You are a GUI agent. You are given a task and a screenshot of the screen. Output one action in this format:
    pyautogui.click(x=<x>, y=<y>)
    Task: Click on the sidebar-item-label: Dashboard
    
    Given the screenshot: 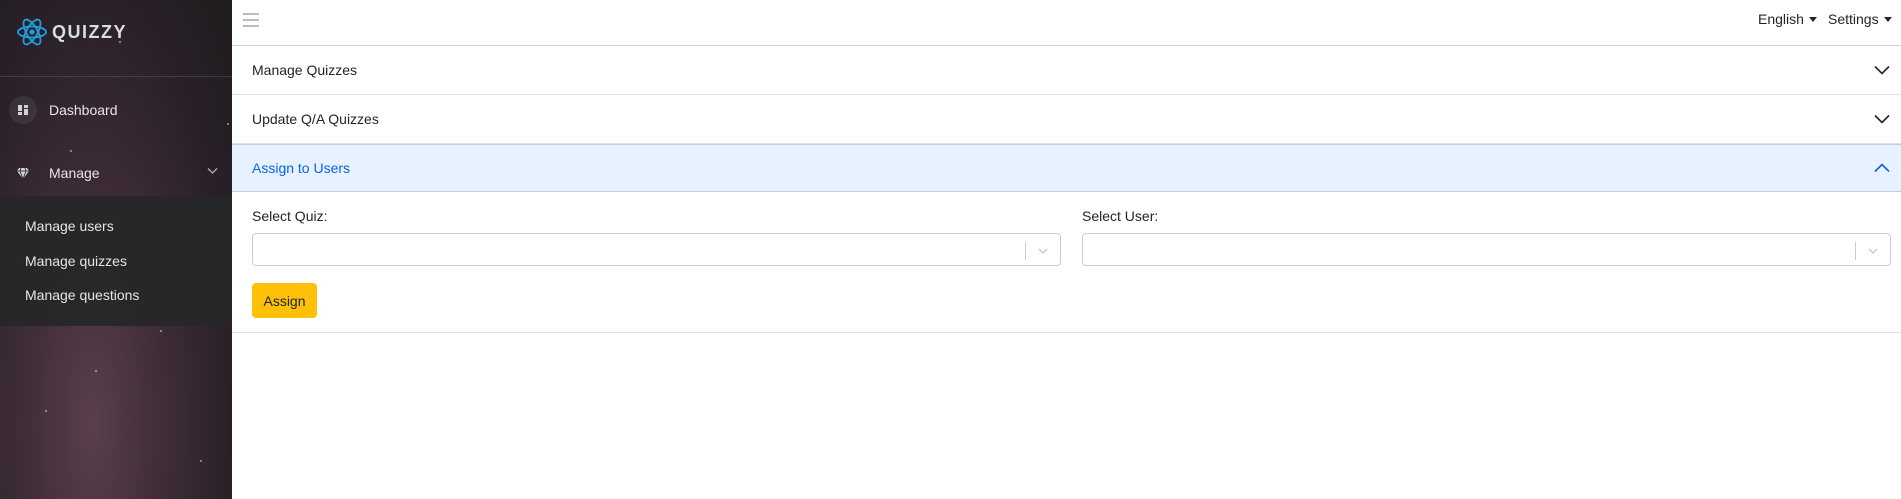 What is the action you would take?
    pyautogui.click(x=83, y=110)
    